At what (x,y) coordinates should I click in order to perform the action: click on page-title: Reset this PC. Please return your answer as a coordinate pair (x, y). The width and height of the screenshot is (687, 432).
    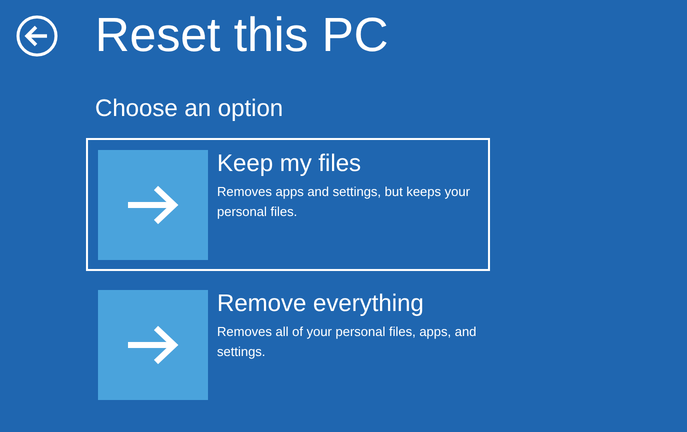
    Looking at the image, I should click on (241, 36).